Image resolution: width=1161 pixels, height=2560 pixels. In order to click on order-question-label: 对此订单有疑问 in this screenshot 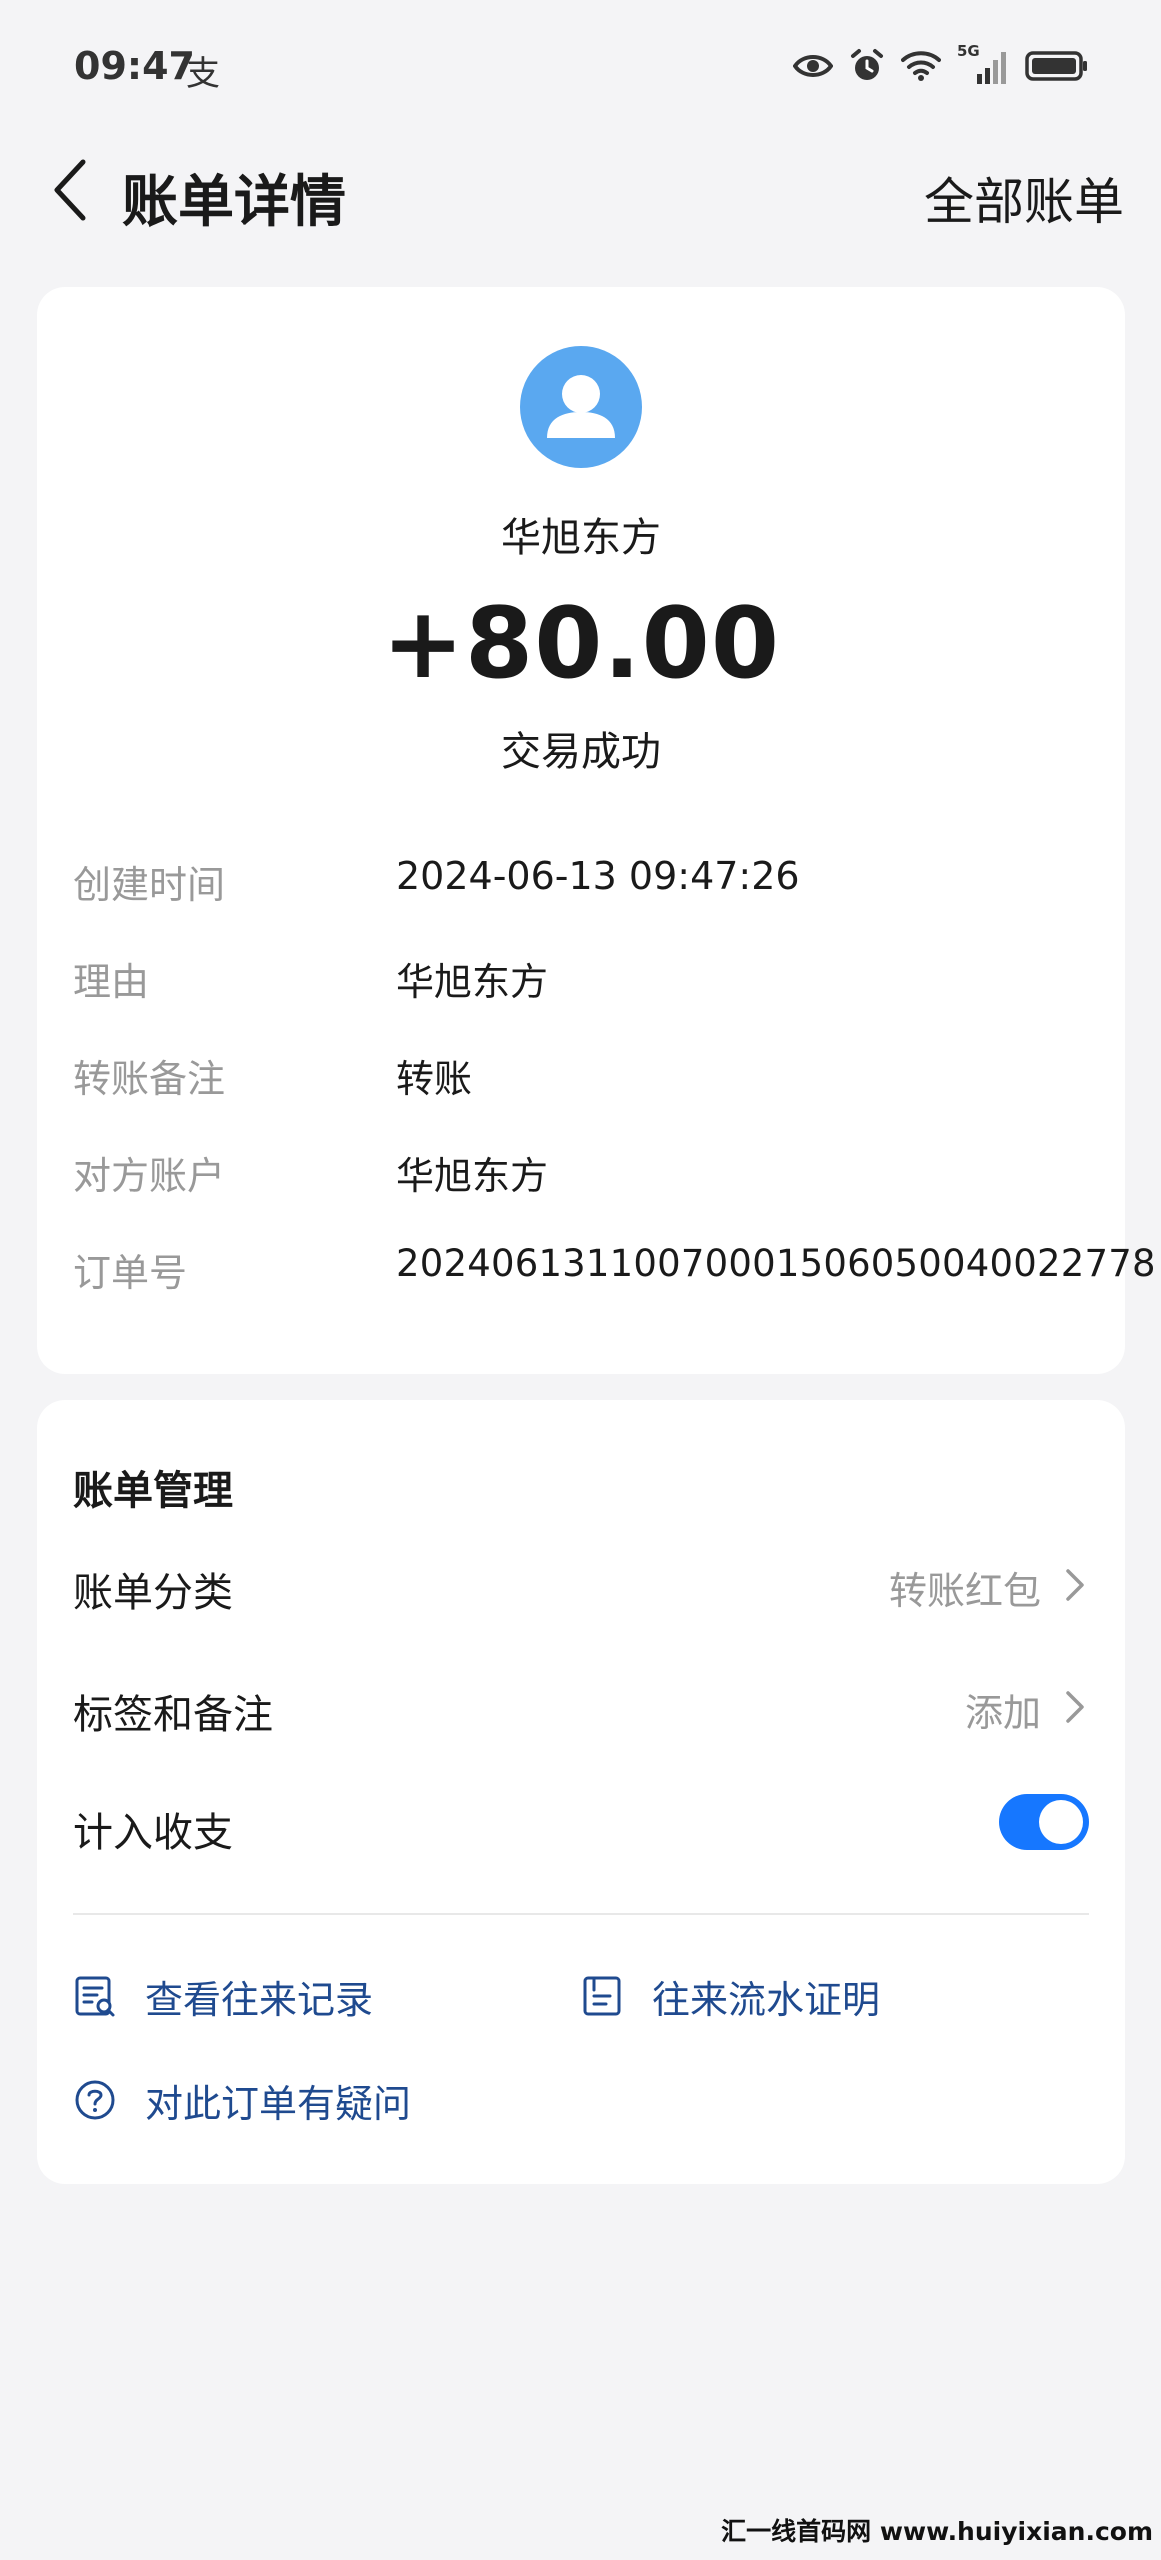, I will do `click(278, 2103)`.